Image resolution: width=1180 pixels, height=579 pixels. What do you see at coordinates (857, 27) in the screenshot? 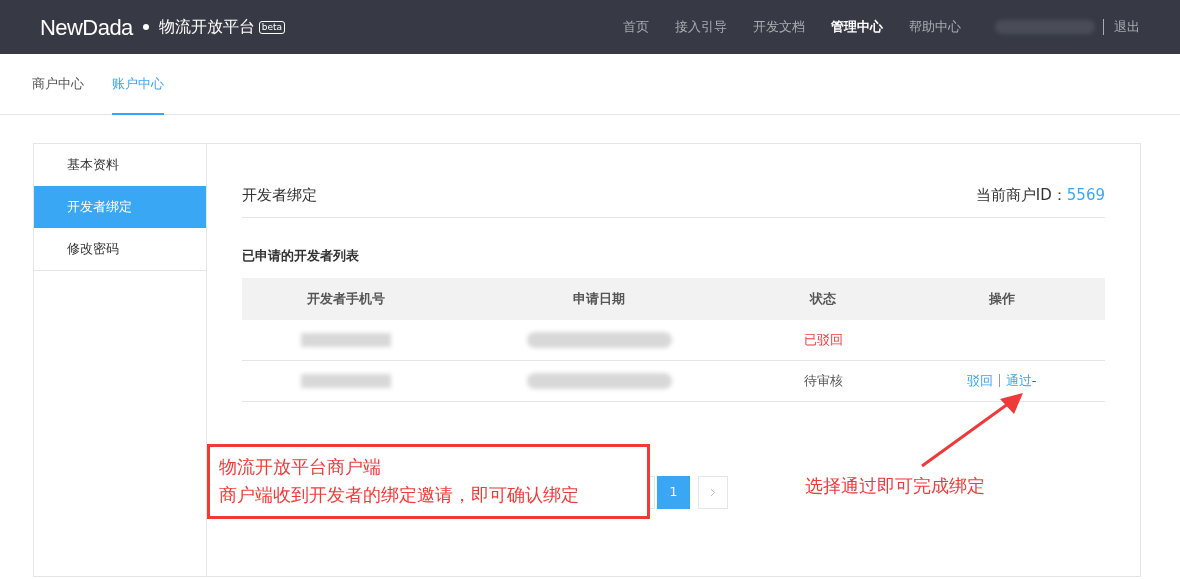
I see `nav-link: 管理中心` at bounding box center [857, 27].